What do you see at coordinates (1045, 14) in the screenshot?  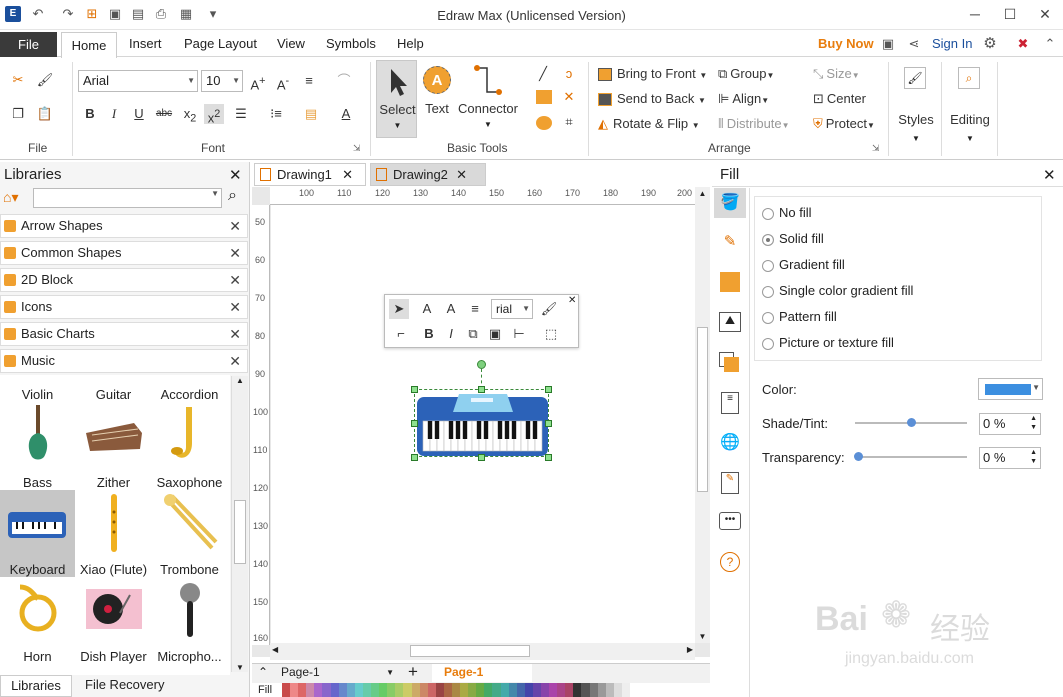 I see `close-window-button: ✕` at bounding box center [1045, 14].